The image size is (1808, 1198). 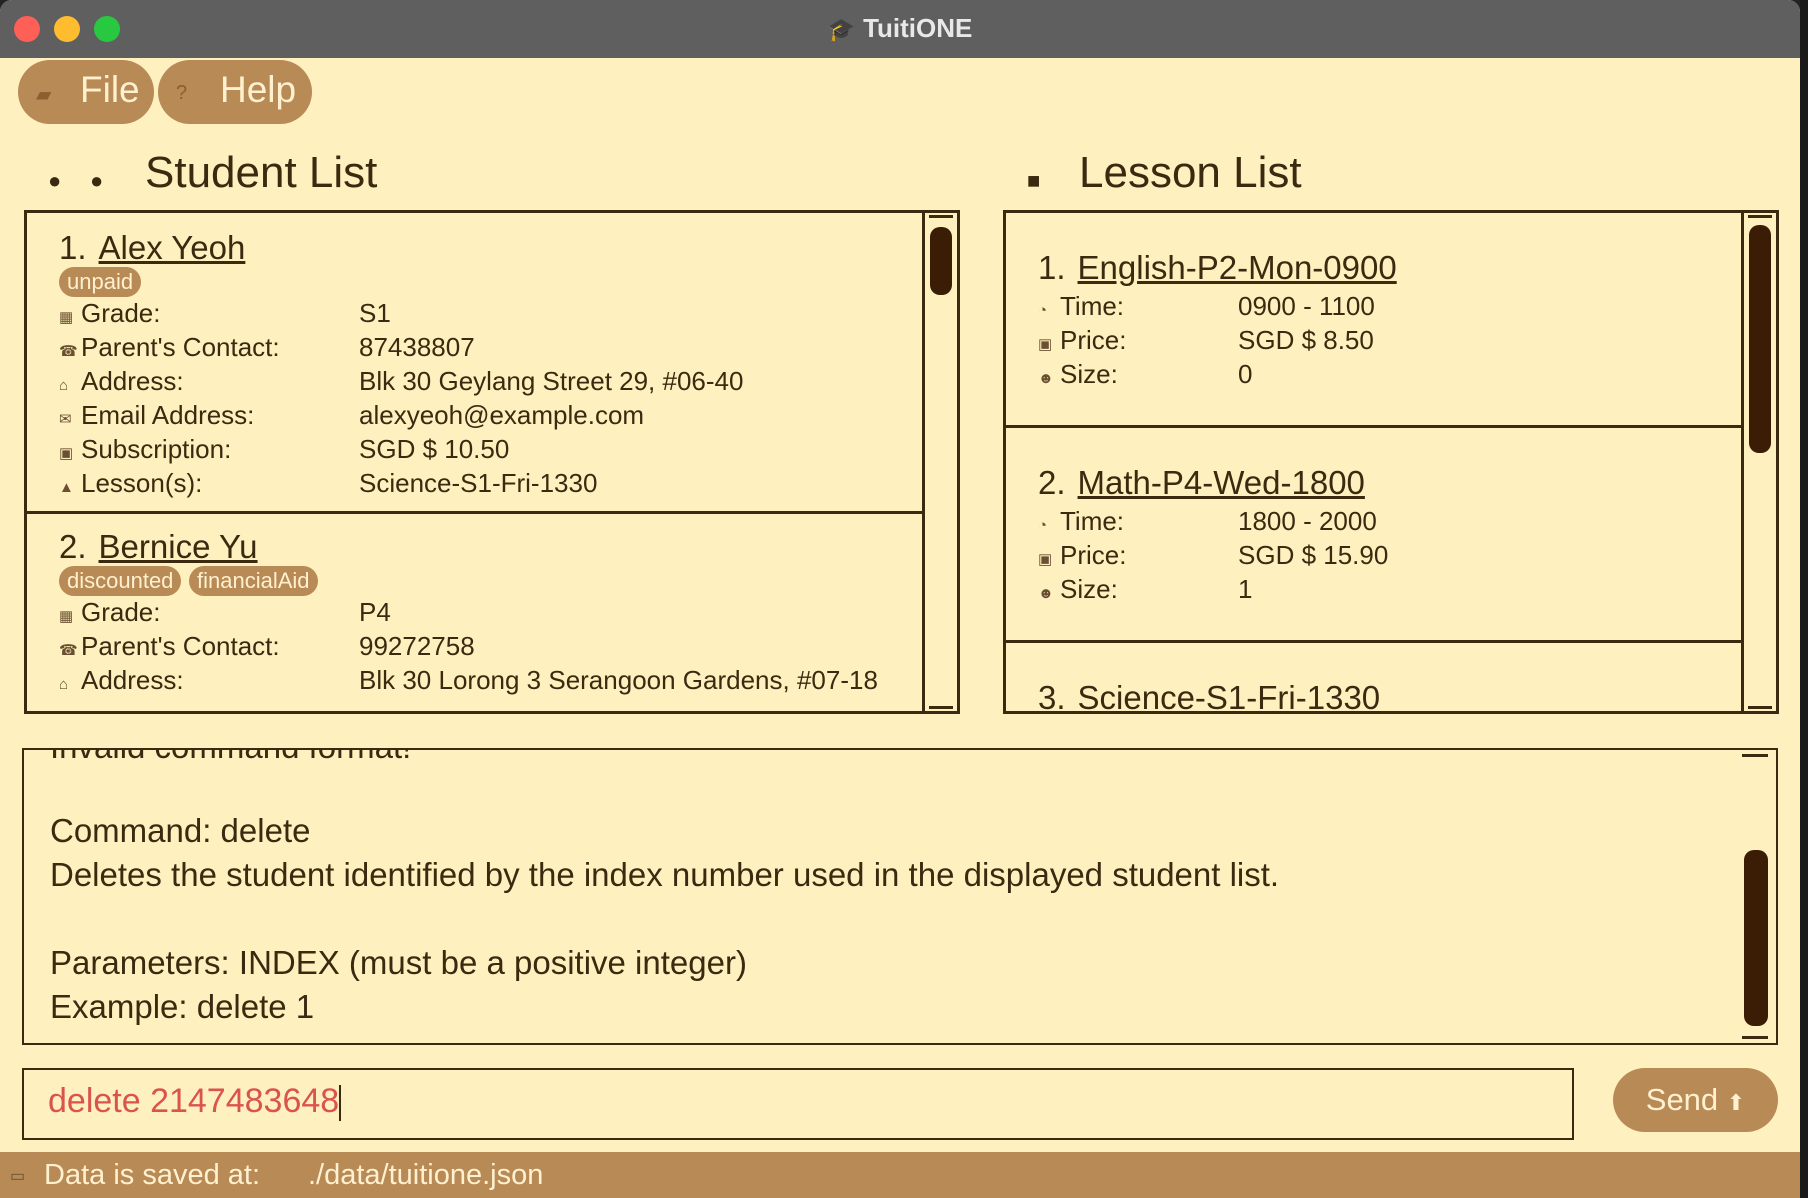 What do you see at coordinates (1145, 374) in the screenshot?
I see `lesson-field-row: ☻ Size: 0` at bounding box center [1145, 374].